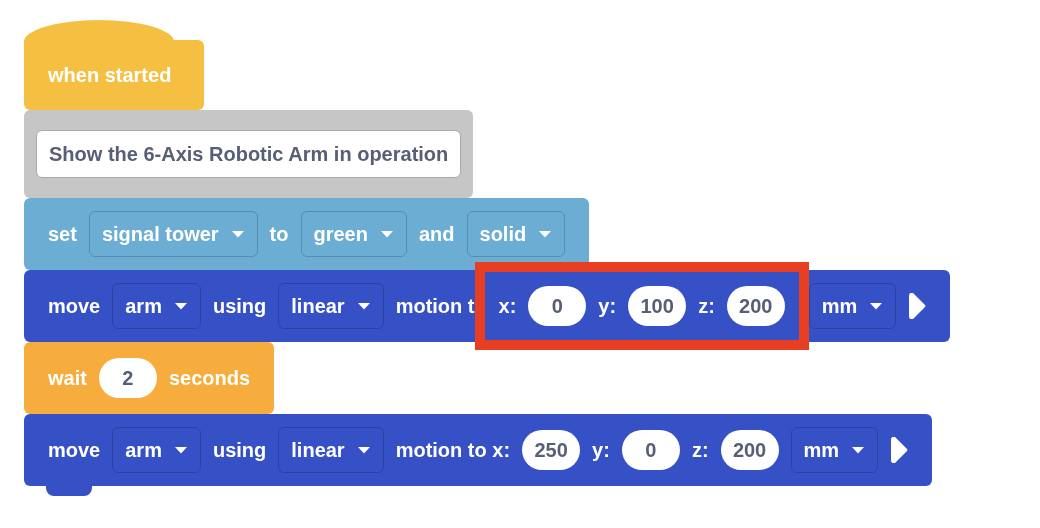  What do you see at coordinates (487, 306) in the screenshot?
I see `code-block: move arm using linear motion t x: 0 y: 100 z: 200 mm` at bounding box center [487, 306].